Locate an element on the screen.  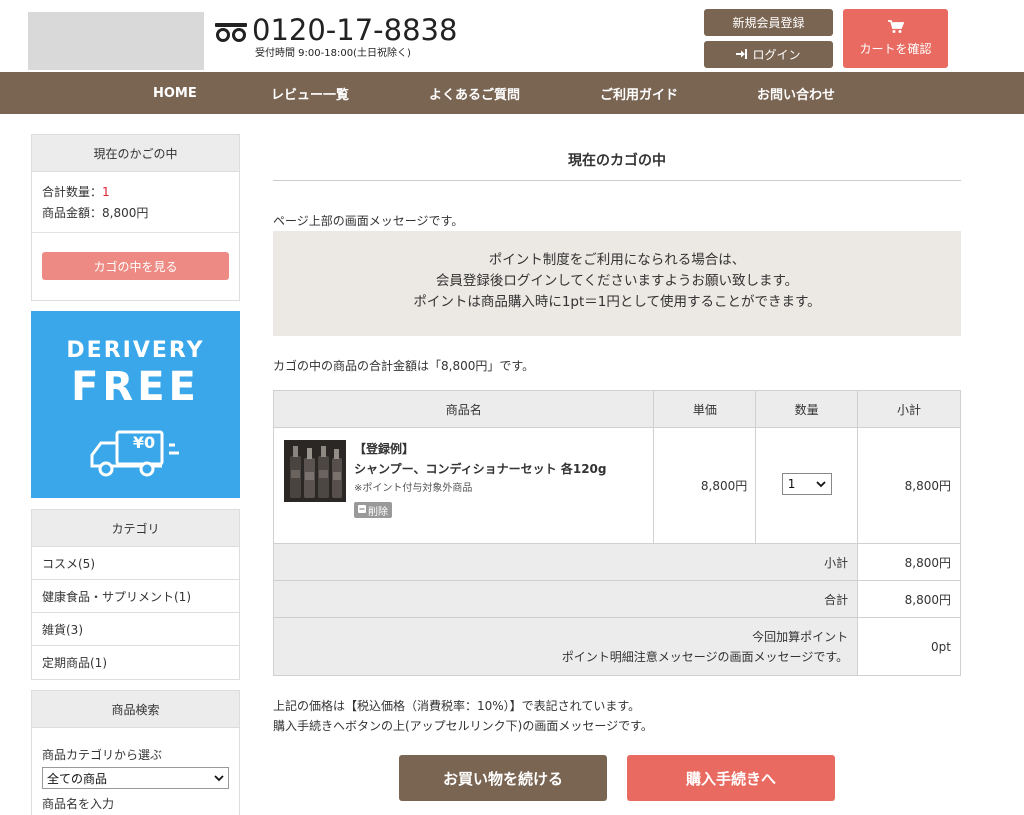
nav-item-home: HOME is located at coordinates (175, 93).